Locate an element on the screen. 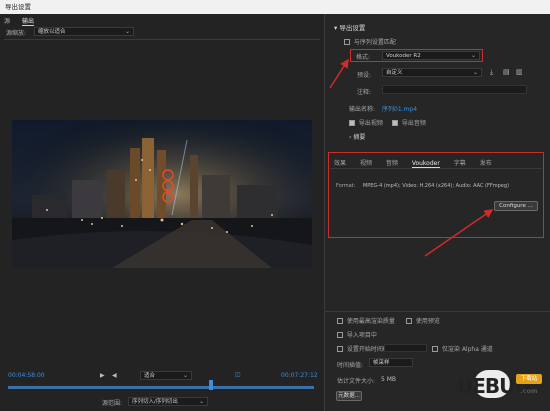 This screenshot has height=411, width=550. annotation-arrows is located at coordinates (411, 157).